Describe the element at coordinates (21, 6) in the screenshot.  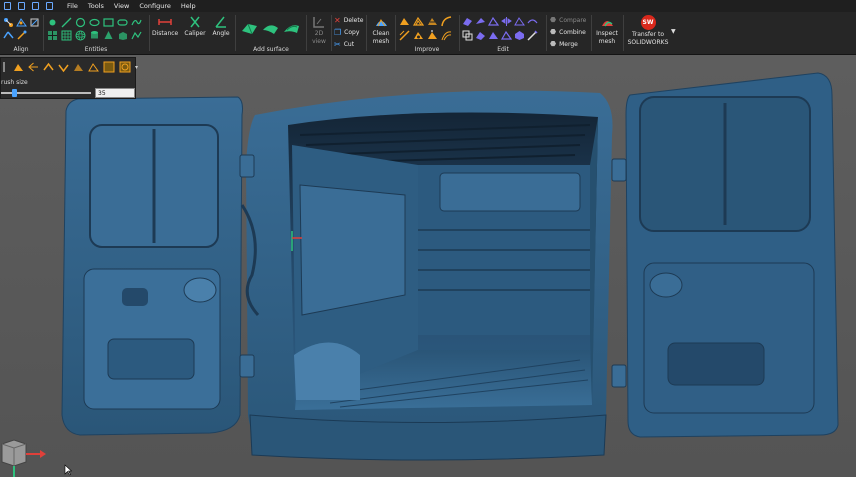
I see `open-file-icon` at that location.